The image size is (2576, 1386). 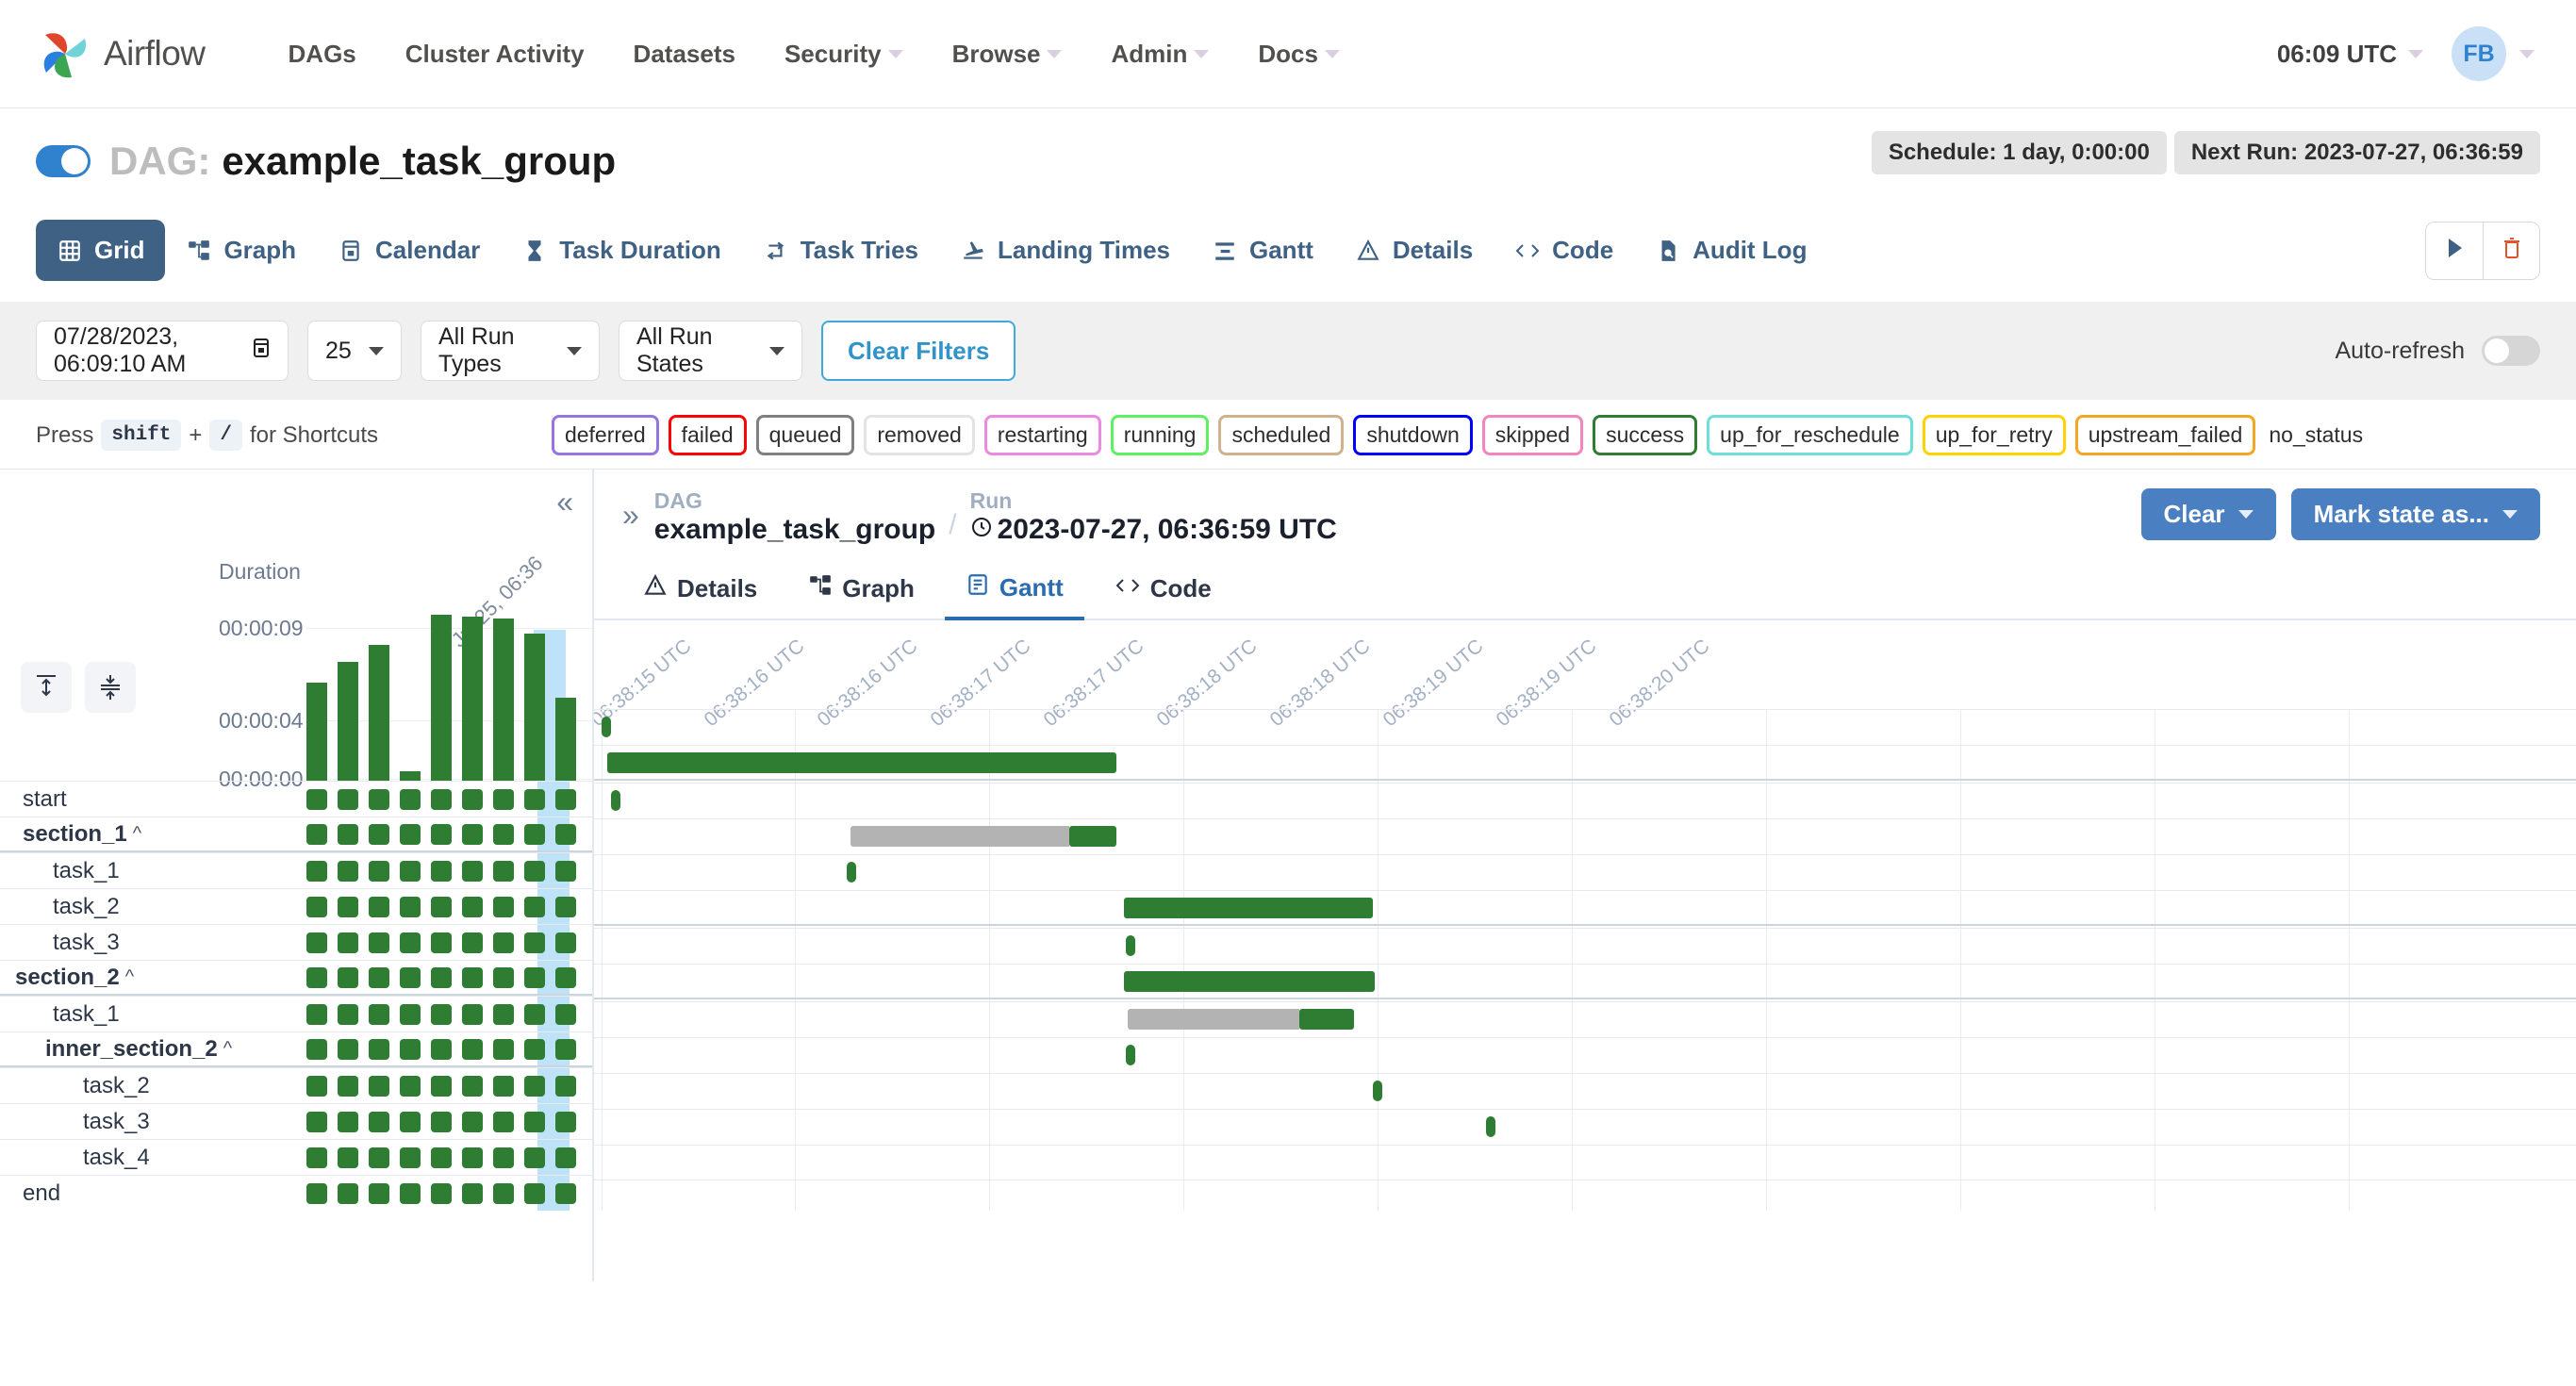 I want to click on legend-queued: queued, so click(x=805, y=435).